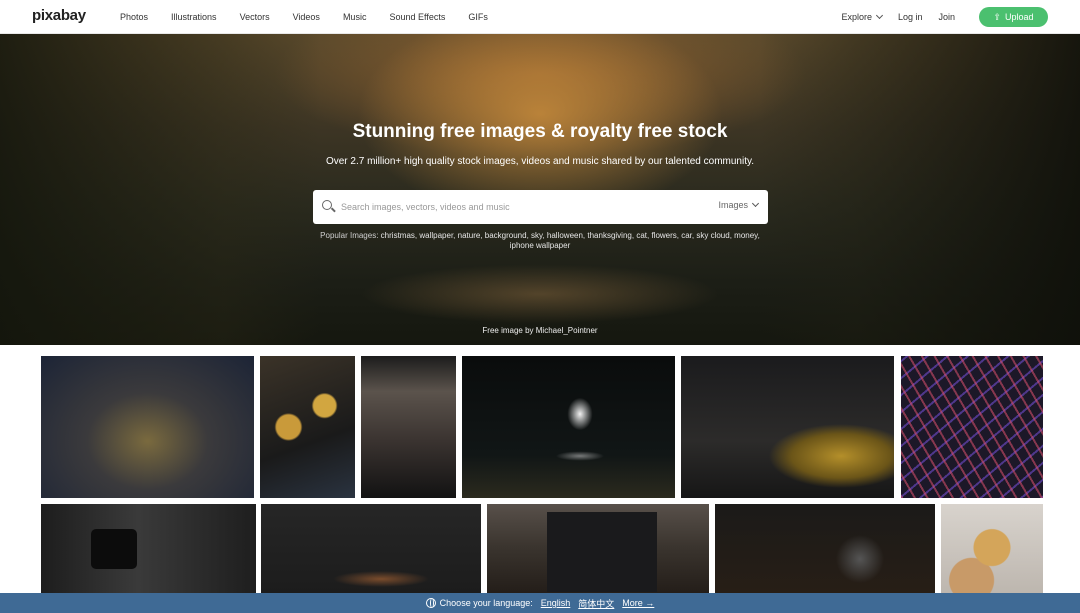 This screenshot has height=613, width=1080. Describe the element at coordinates (306, 17) in the screenshot. I see `nav-videos: Videos` at that location.